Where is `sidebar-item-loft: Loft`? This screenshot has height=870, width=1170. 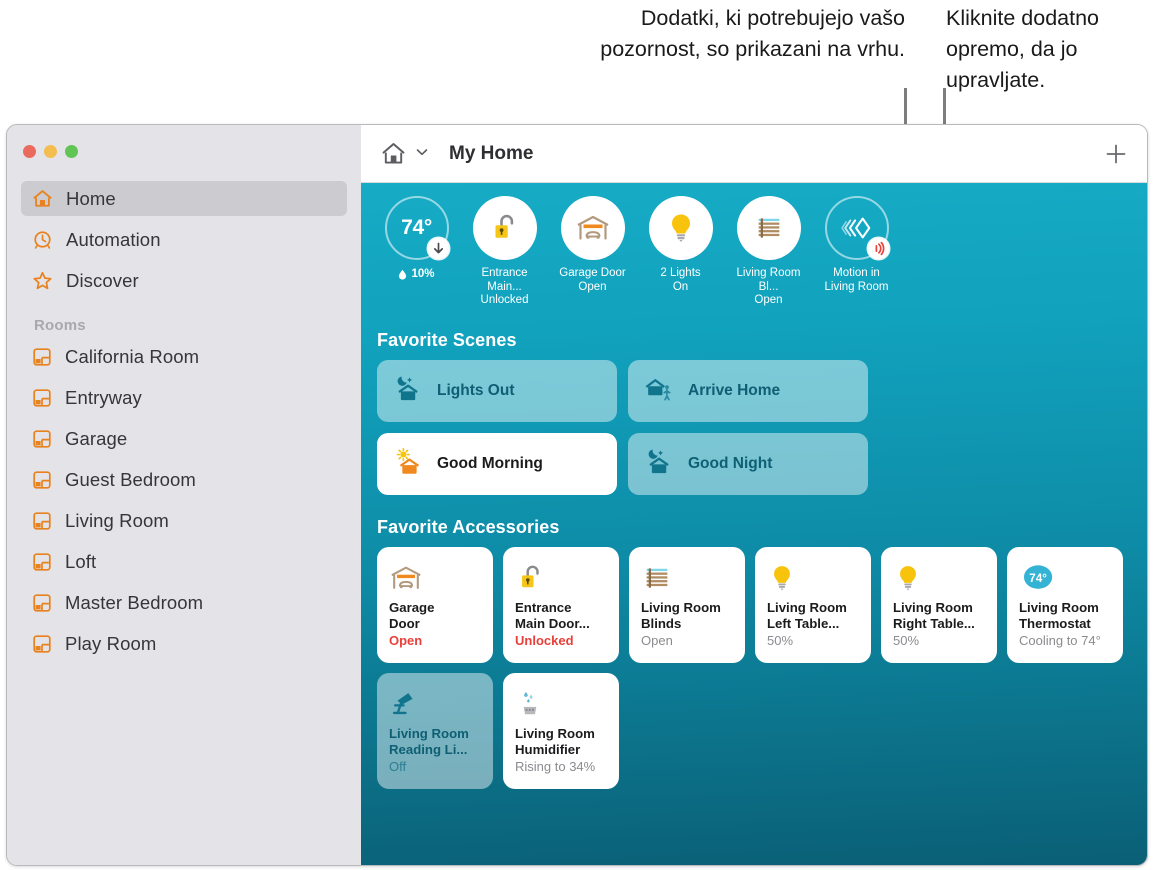
sidebar-item-loft: Loft is located at coordinates (184, 561).